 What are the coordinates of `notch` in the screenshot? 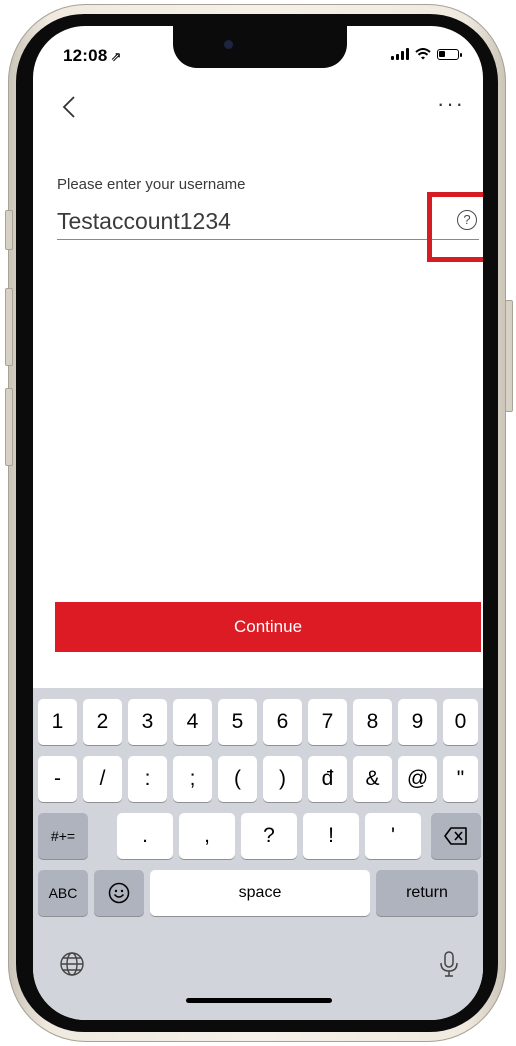 It's located at (260, 47).